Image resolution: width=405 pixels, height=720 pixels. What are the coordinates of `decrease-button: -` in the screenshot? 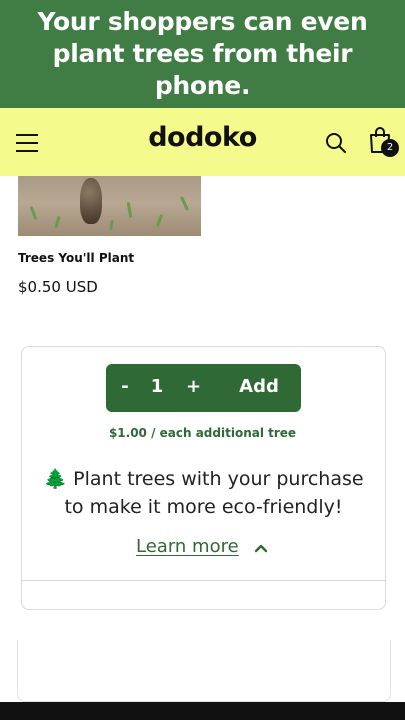 It's located at (125, 386).